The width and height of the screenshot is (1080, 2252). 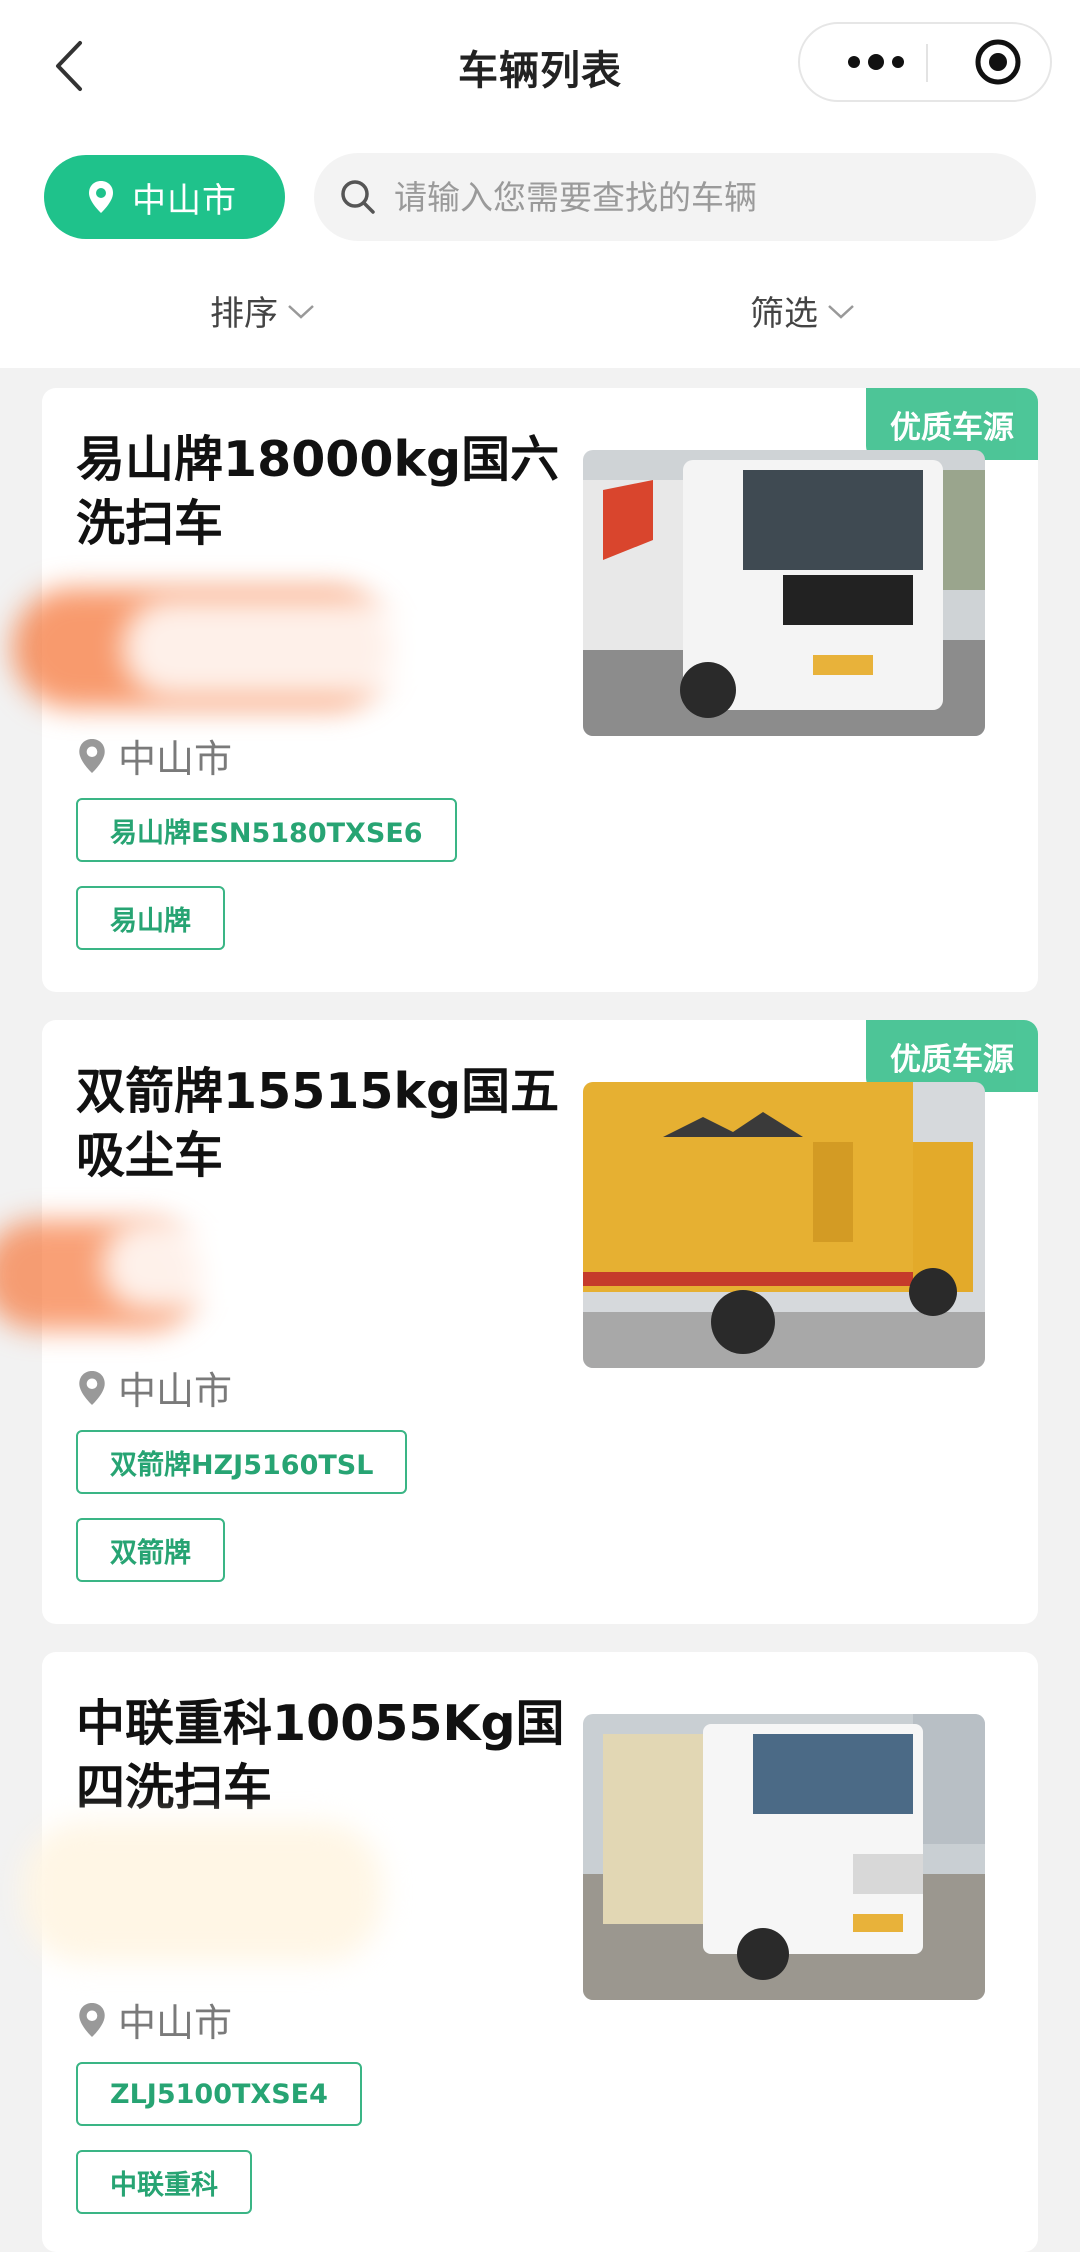 I want to click on white-isuzu-sweeper-icon, so click(x=784, y=1857).